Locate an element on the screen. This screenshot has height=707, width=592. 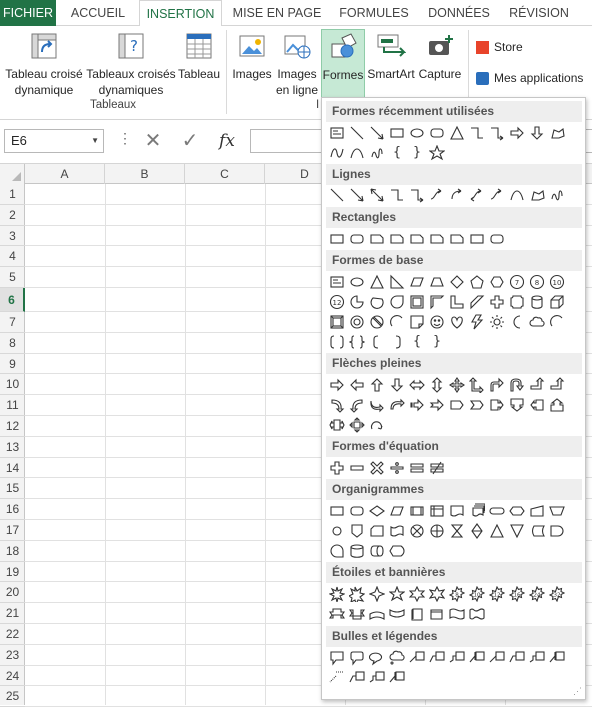
decision-shape is located at coordinates (377, 511).